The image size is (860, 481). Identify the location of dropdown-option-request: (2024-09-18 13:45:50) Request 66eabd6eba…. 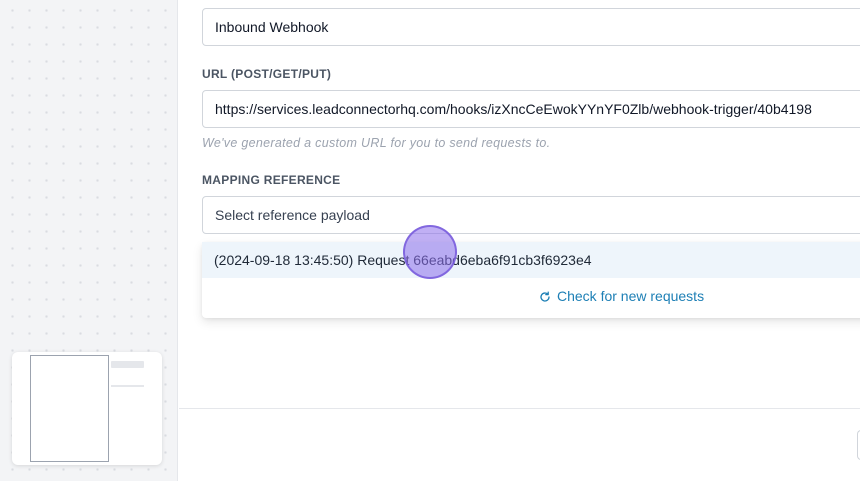
(531, 260).